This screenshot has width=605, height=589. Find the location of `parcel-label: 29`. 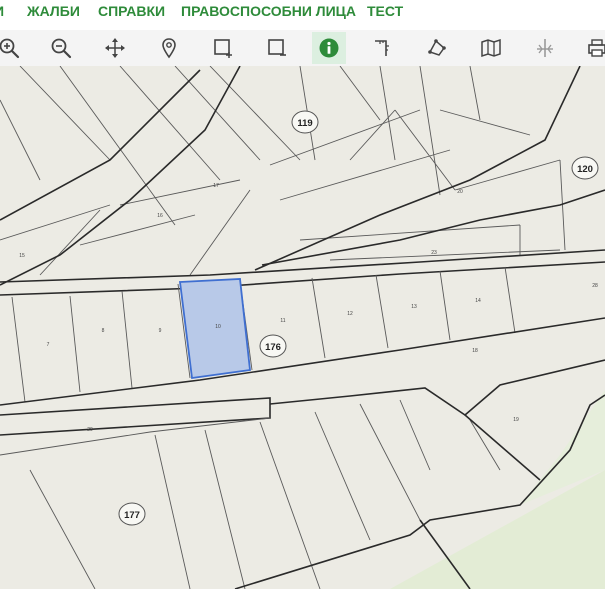

parcel-label: 29 is located at coordinates (90, 430).